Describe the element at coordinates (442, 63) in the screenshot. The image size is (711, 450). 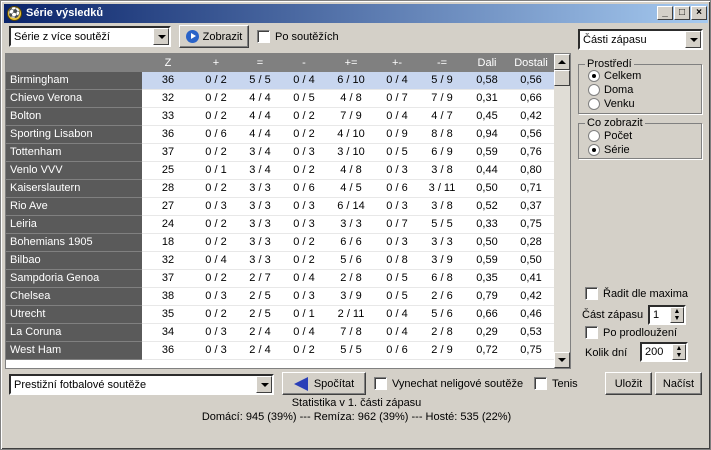
I see `col-header-minus-equal: -=` at that location.